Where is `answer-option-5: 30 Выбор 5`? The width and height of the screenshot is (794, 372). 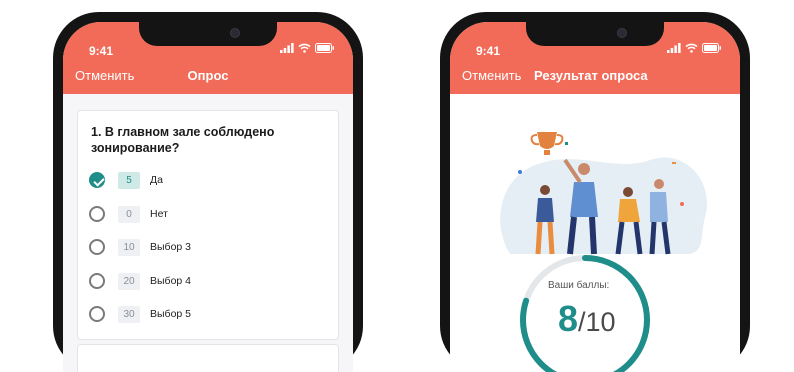
answer-option-5: 30 Выбор 5 is located at coordinates (140, 314).